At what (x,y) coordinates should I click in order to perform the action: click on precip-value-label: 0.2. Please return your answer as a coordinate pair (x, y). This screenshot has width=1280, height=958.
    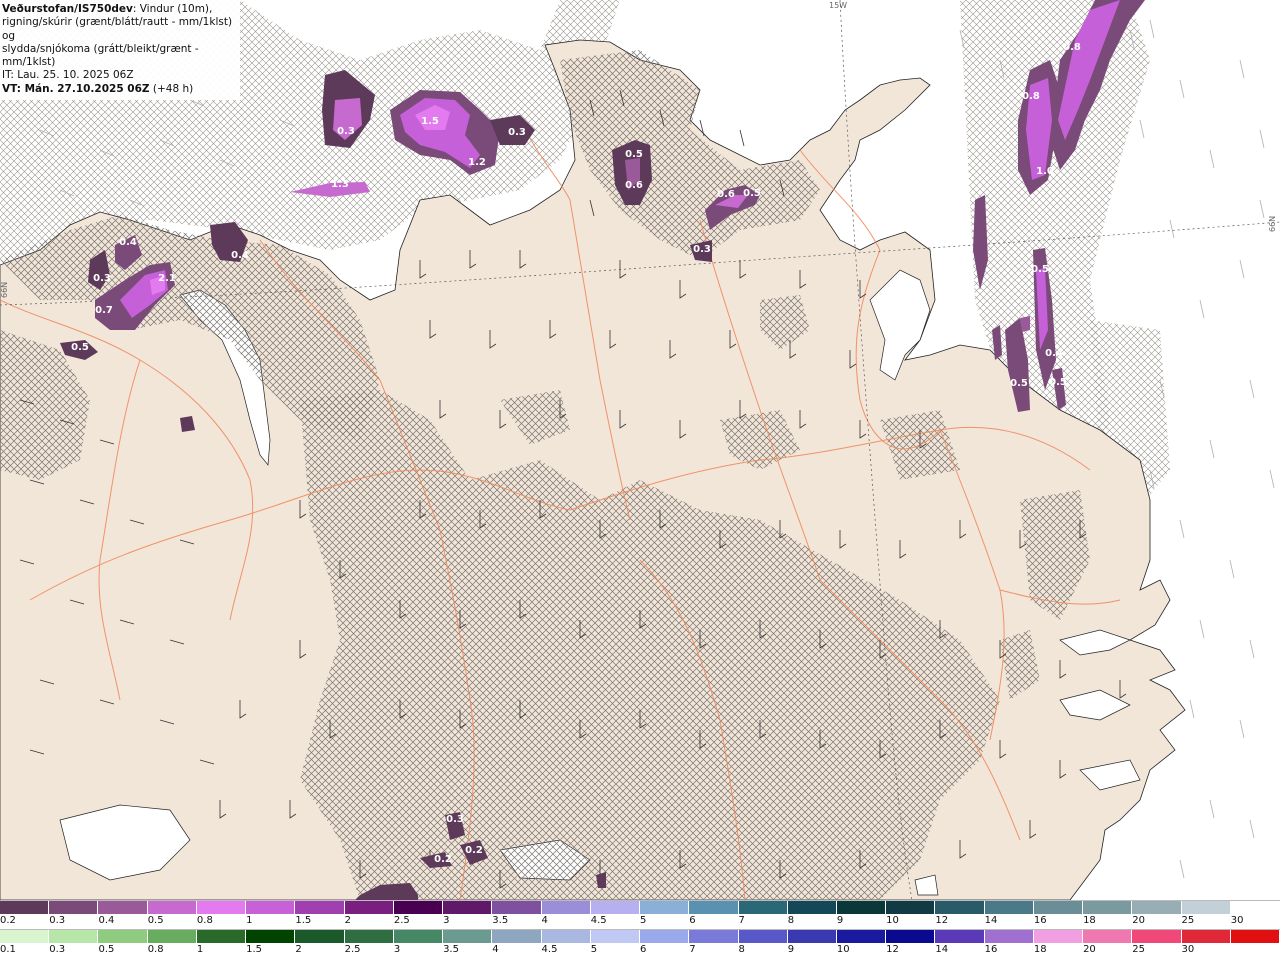
    Looking at the image, I should click on (474, 850).